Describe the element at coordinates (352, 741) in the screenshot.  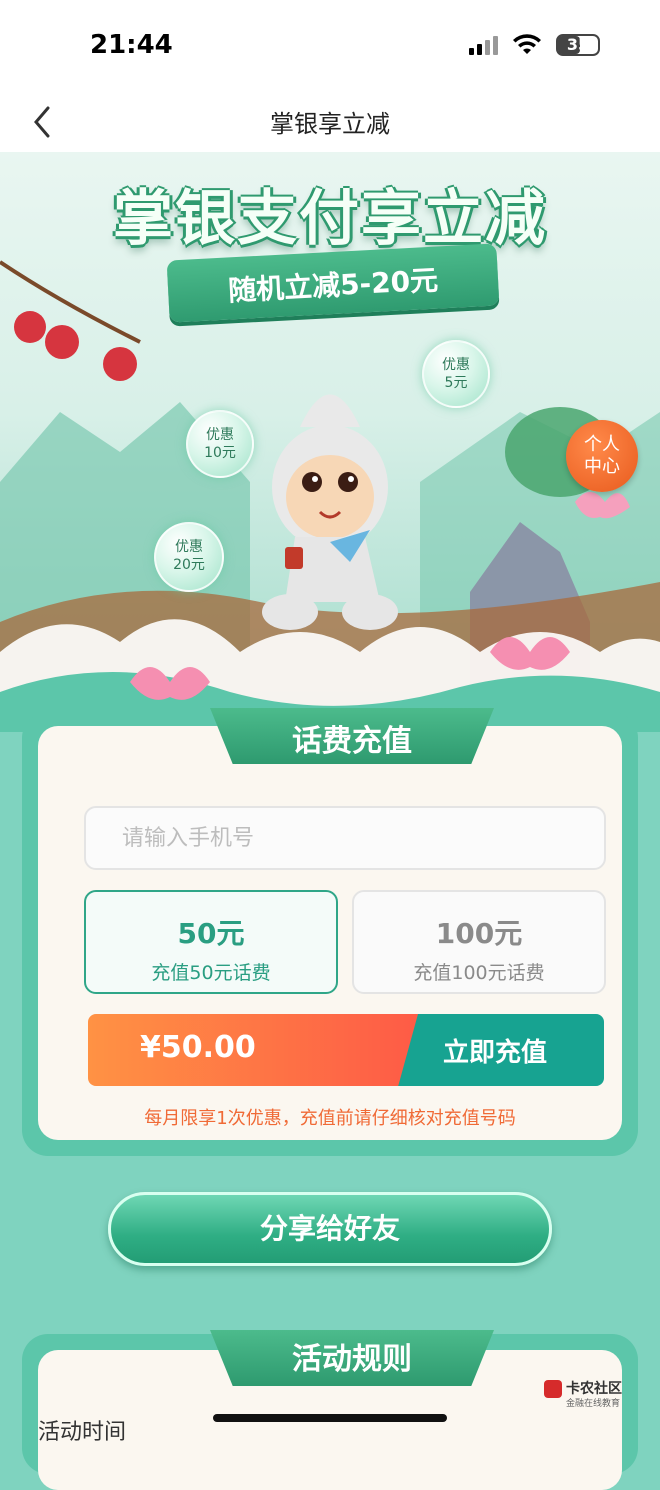
I see `recharge-tab-title: 话费充值` at that location.